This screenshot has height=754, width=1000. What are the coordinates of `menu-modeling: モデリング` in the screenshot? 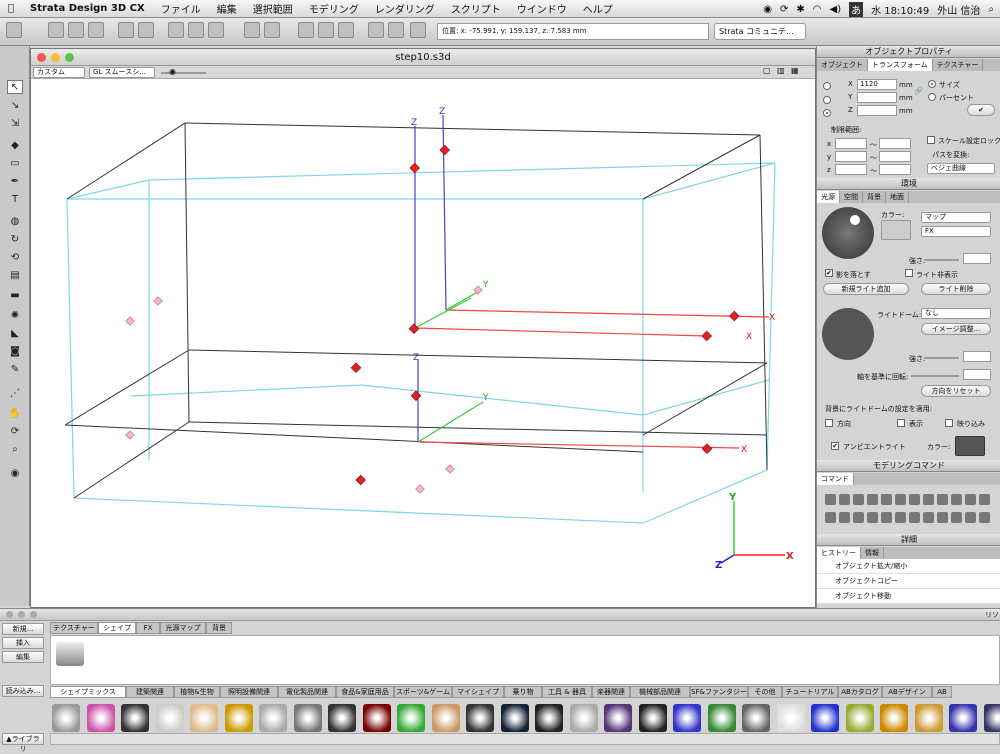 It's located at (334, 8).